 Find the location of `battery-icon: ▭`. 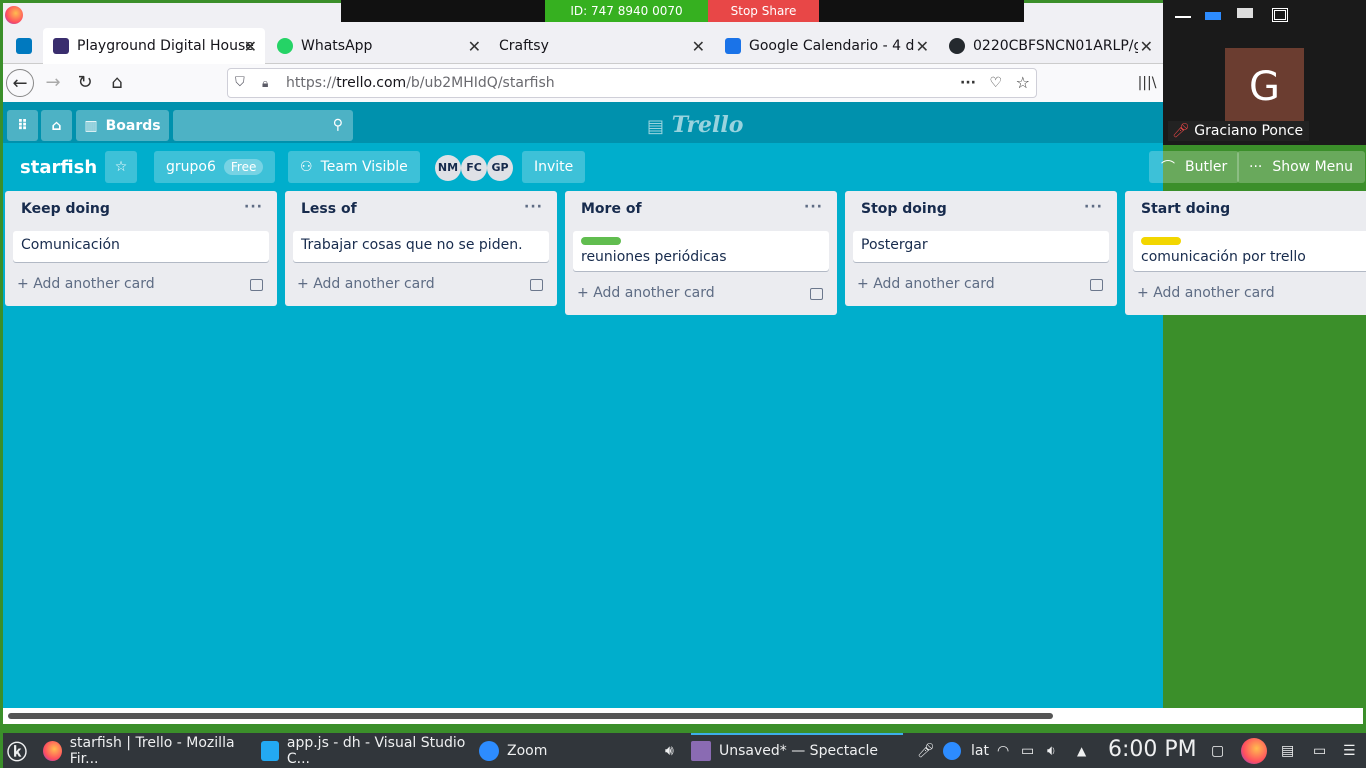

battery-icon: ▭ is located at coordinates (1027, 750).